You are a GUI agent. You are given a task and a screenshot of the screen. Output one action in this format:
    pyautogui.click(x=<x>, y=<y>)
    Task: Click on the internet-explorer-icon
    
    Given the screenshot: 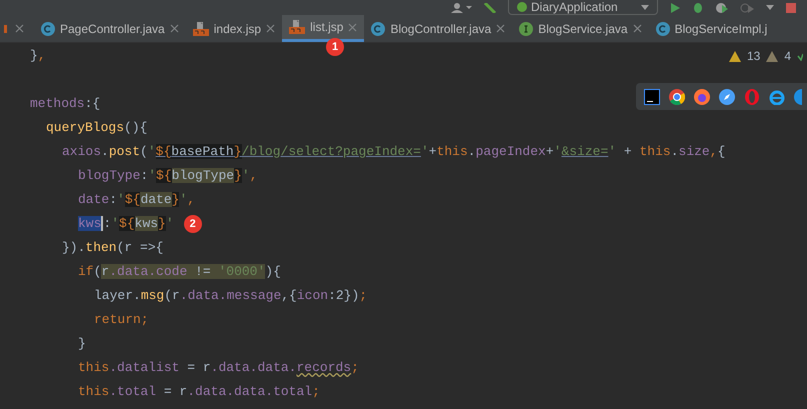 What is the action you would take?
    pyautogui.click(x=777, y=96)
    